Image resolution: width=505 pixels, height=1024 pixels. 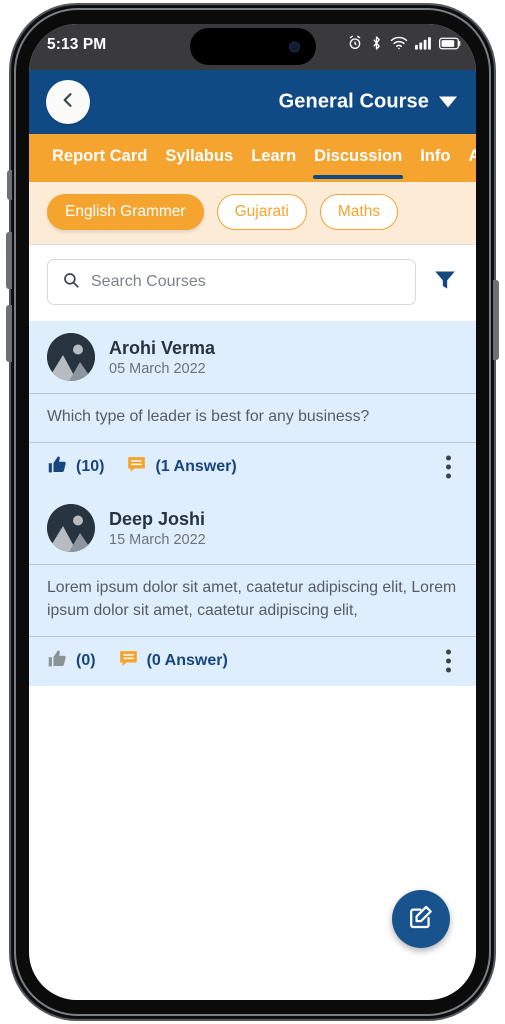 I want to click on like-count: (10), so click(x=90, y=466).